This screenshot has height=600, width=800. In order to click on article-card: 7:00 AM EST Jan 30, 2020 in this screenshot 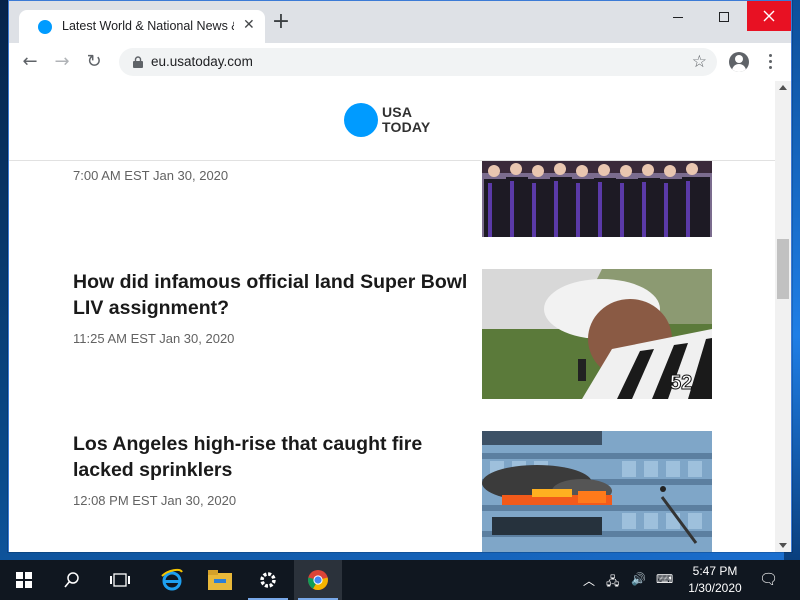, I will do `click(393, 195)`.